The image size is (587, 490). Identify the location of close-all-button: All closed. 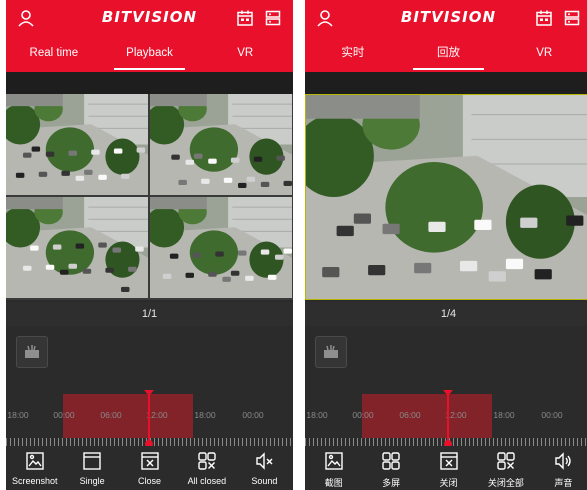
(206, 468).